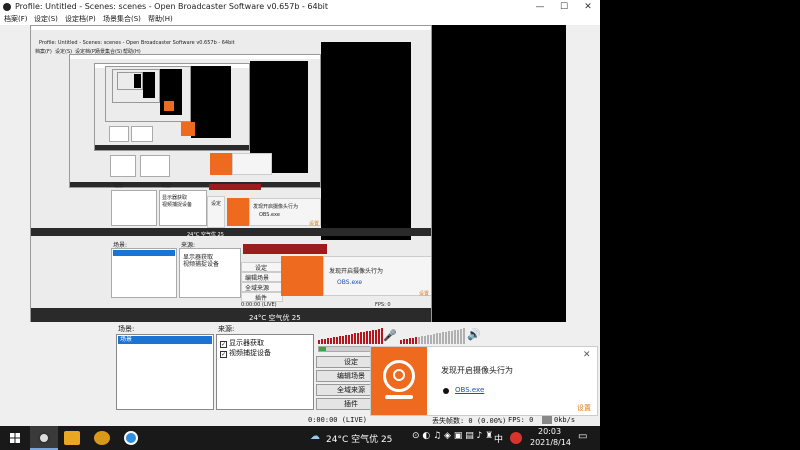  What do you see at coordinates (250, 353) in the screenshot?
I see `source-label: 视频捕捉设备` at bounding box center [250, 353].